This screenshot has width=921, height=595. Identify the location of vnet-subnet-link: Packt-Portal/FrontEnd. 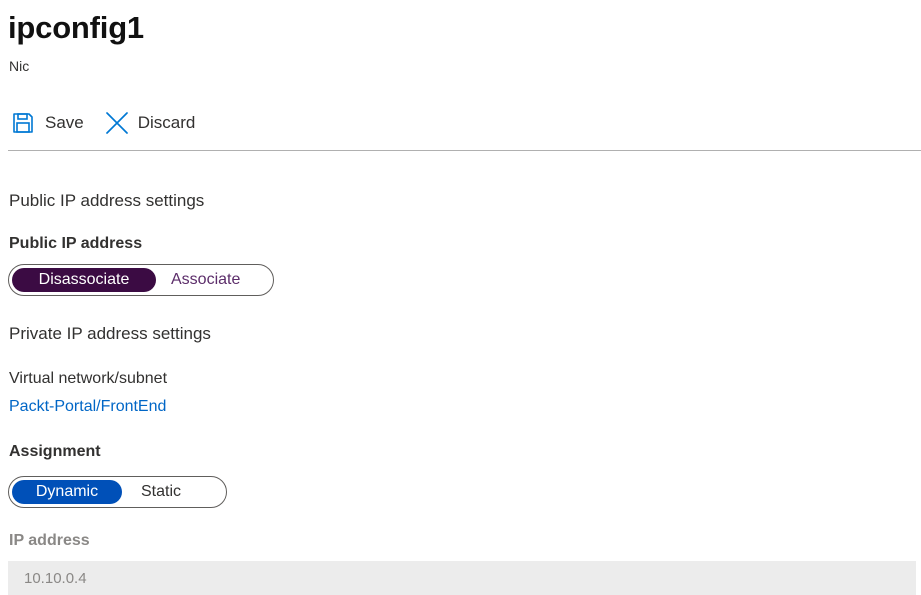
(87, 407).